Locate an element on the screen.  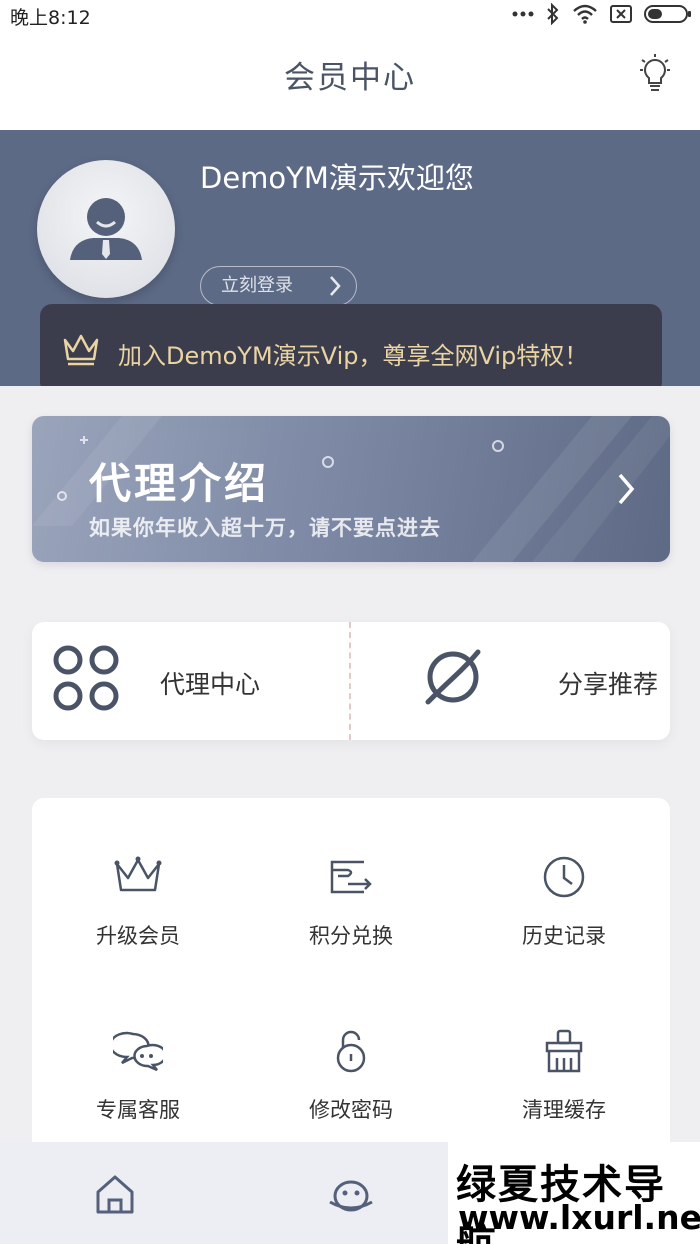
watermark-url: www.lxurl.net is located at coordinates (579, 1217).